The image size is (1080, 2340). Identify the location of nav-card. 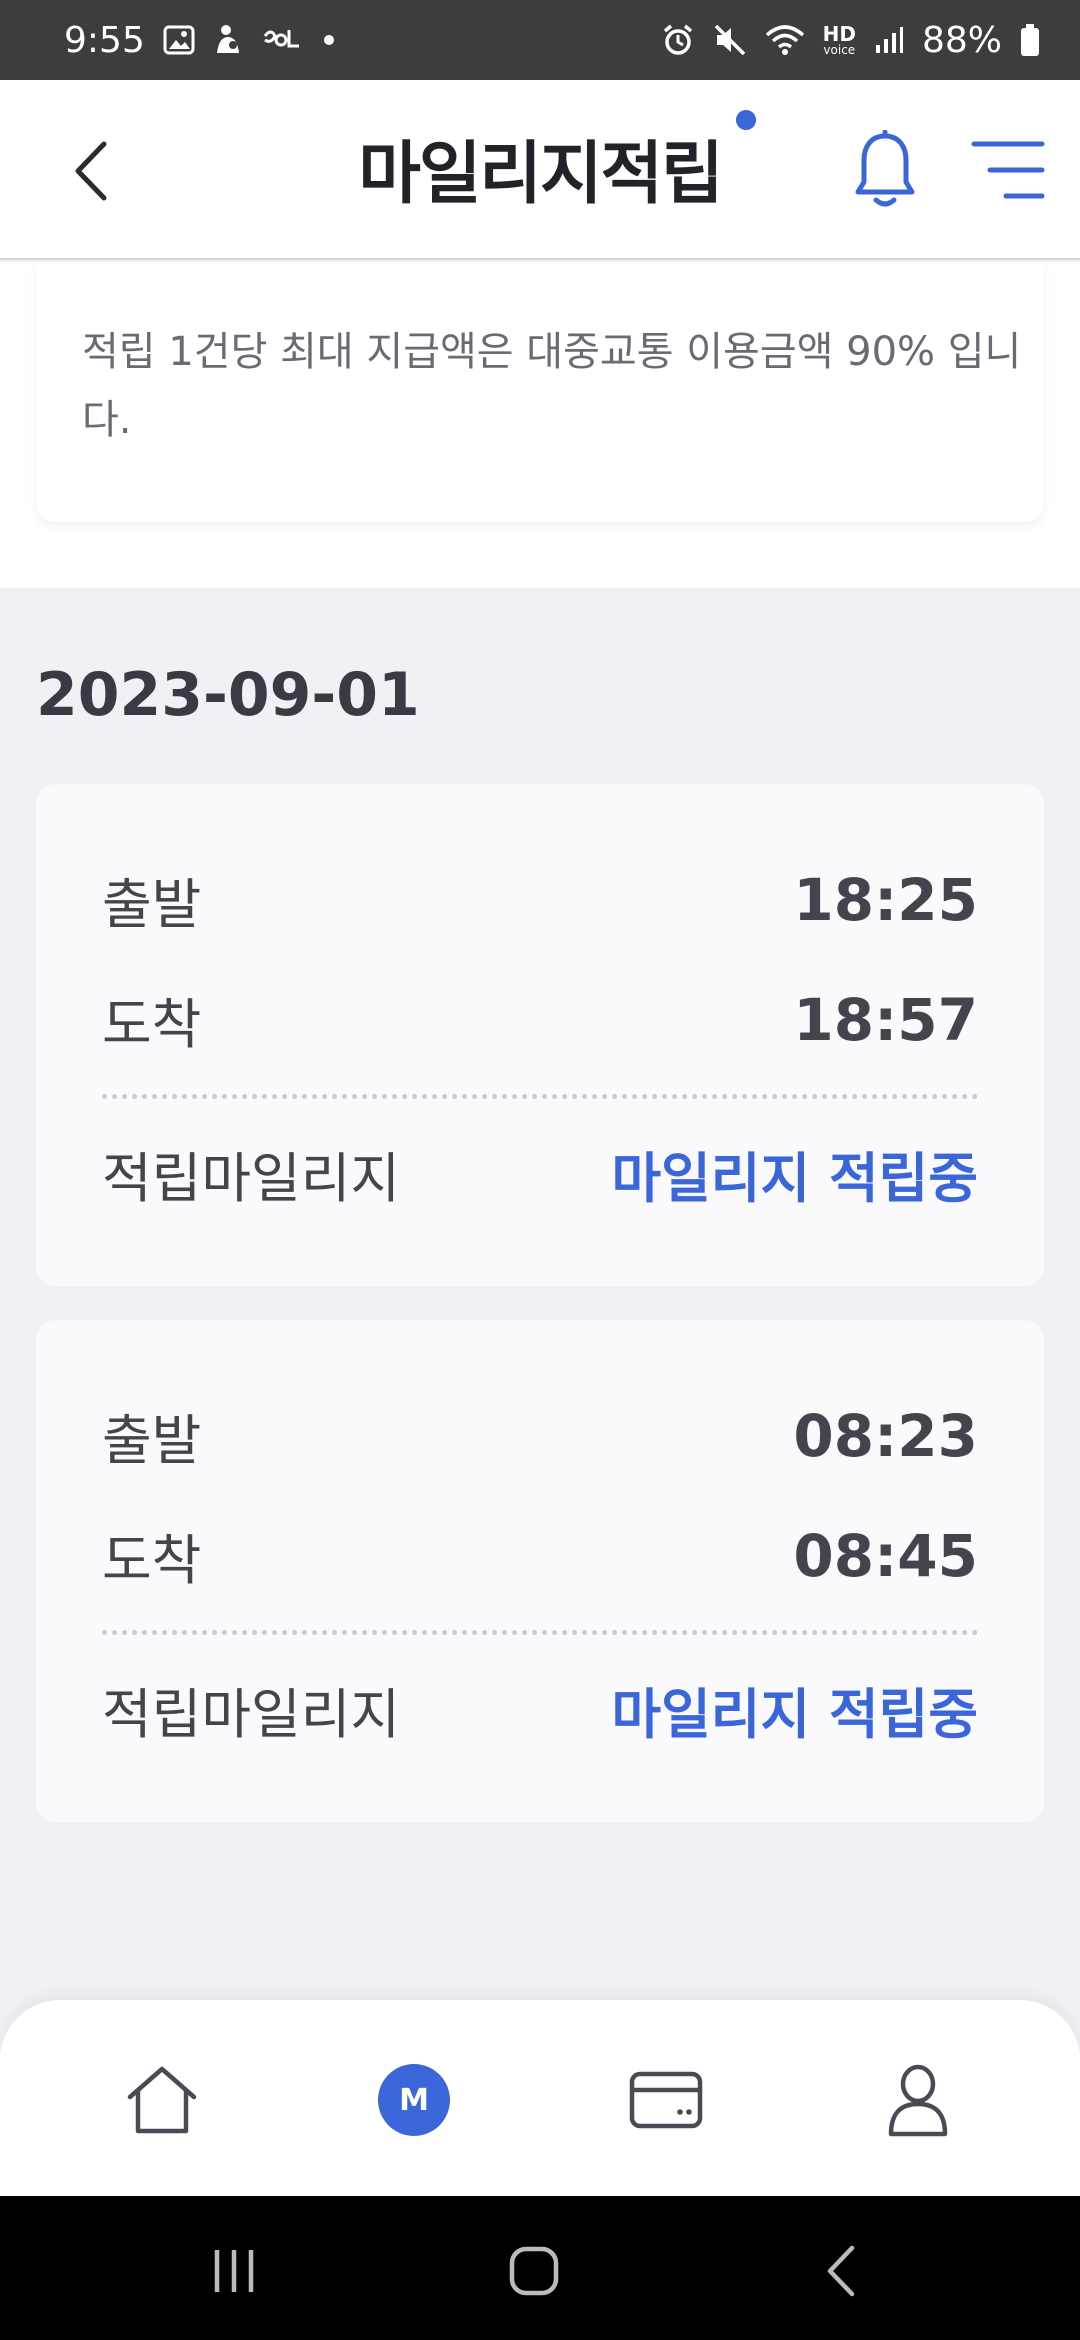
(666, 2100).